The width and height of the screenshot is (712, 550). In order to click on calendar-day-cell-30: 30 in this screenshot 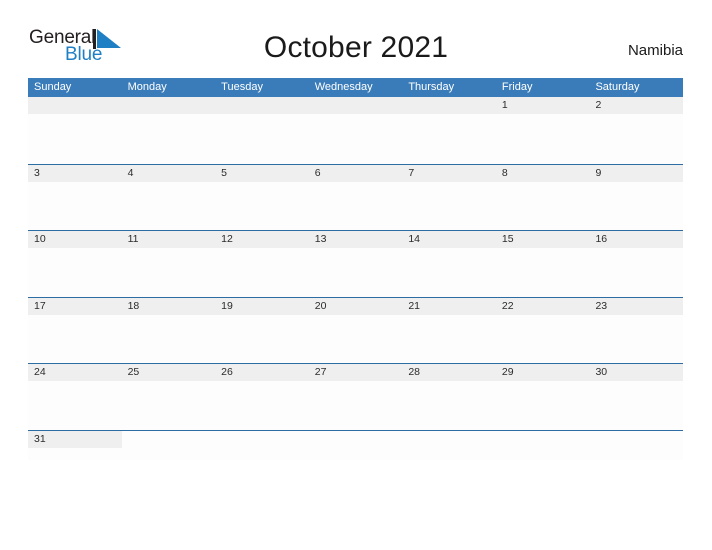, I will do `click(636, 397)`.